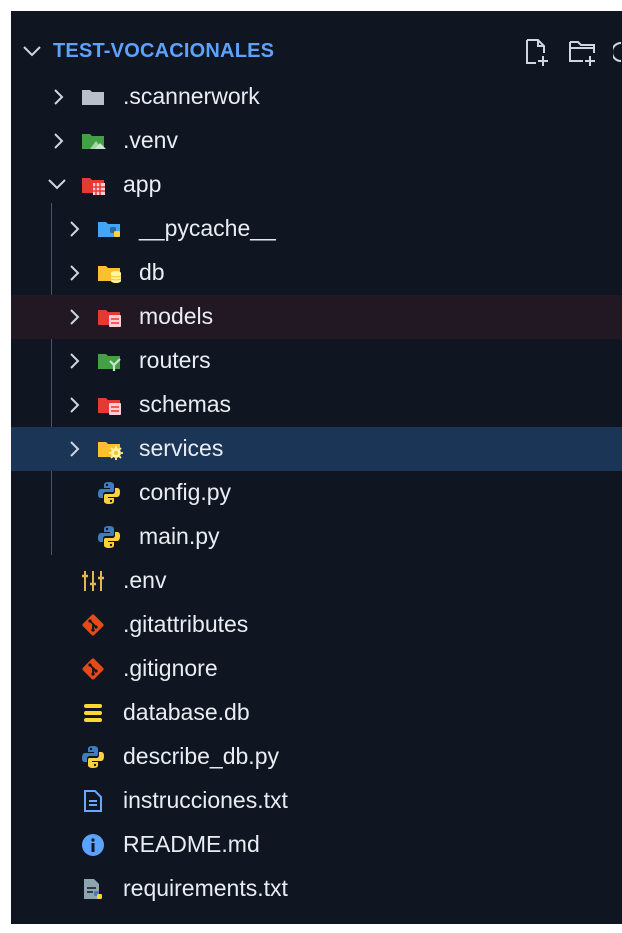  Describe the element at coordinates (93, 185) in the screenshot. I see `folder-app-icon` at that location.